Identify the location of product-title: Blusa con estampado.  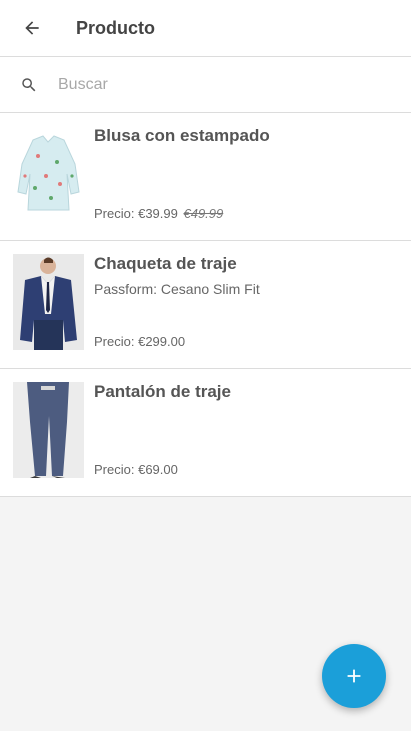
(182, 135).